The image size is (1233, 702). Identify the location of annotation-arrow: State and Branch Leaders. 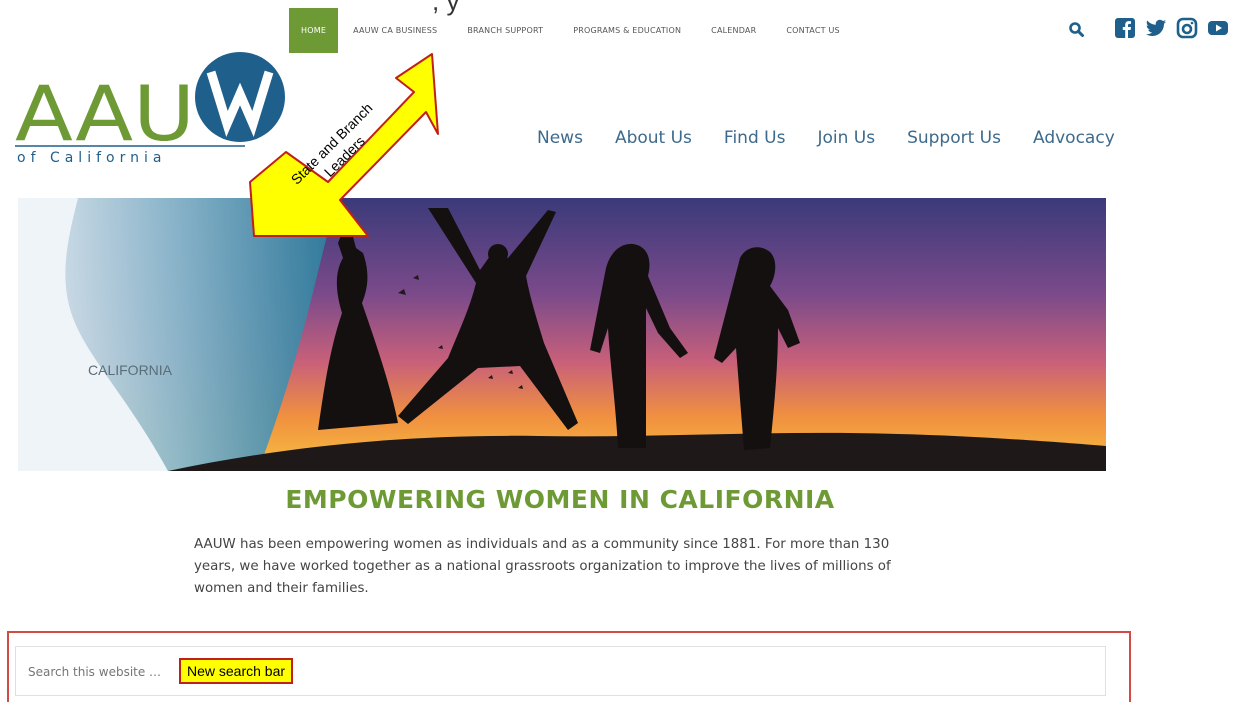
(344, 145).